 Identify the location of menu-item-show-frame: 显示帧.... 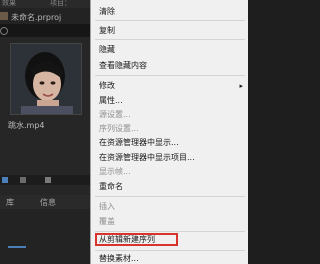
(115, 171).